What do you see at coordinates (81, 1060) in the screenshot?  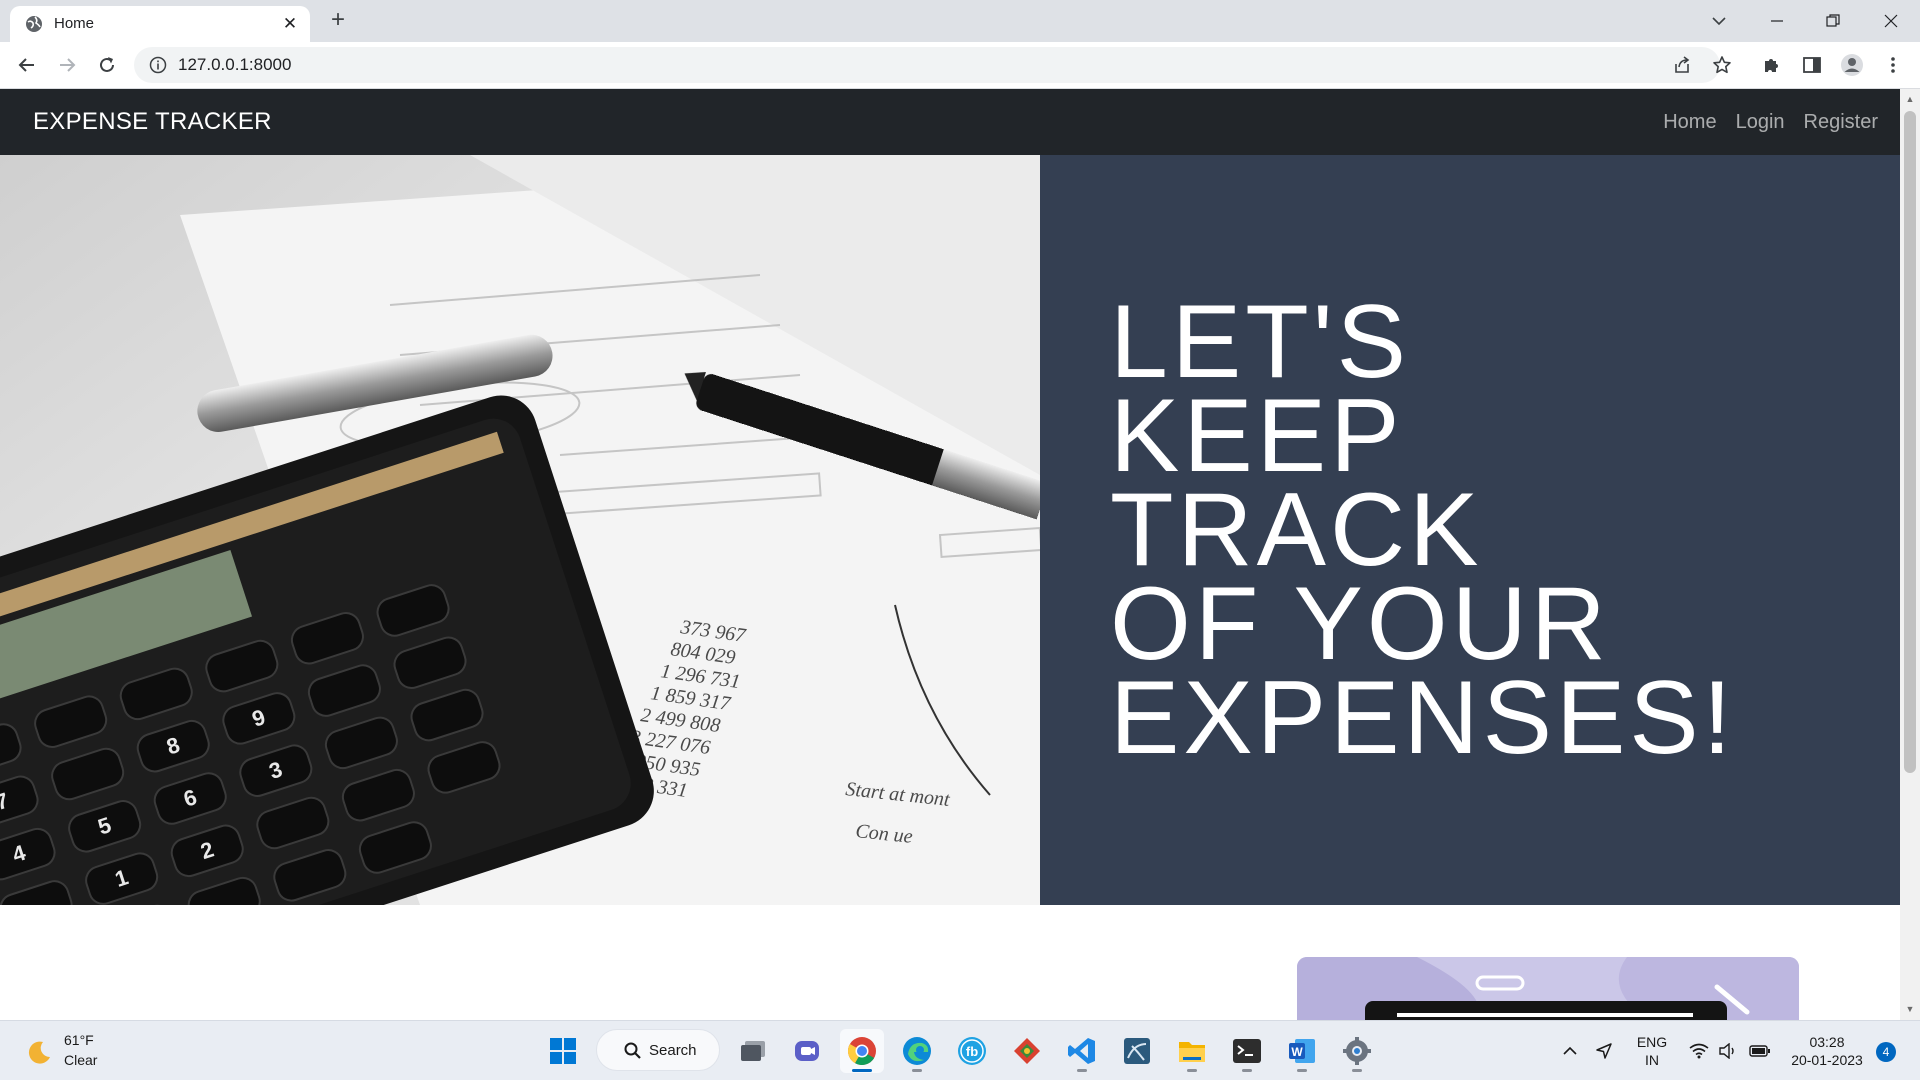 I see `weather-condition: Clear` at bounding box center [81, 1060].